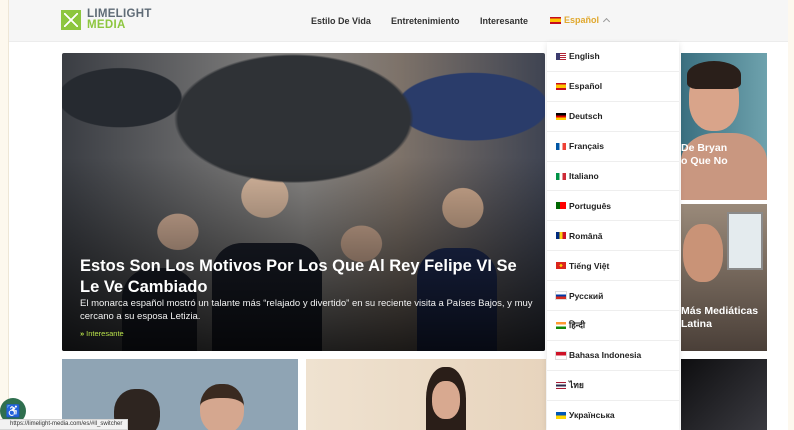  I want to click on language-option-english: English, so click(613, 57).